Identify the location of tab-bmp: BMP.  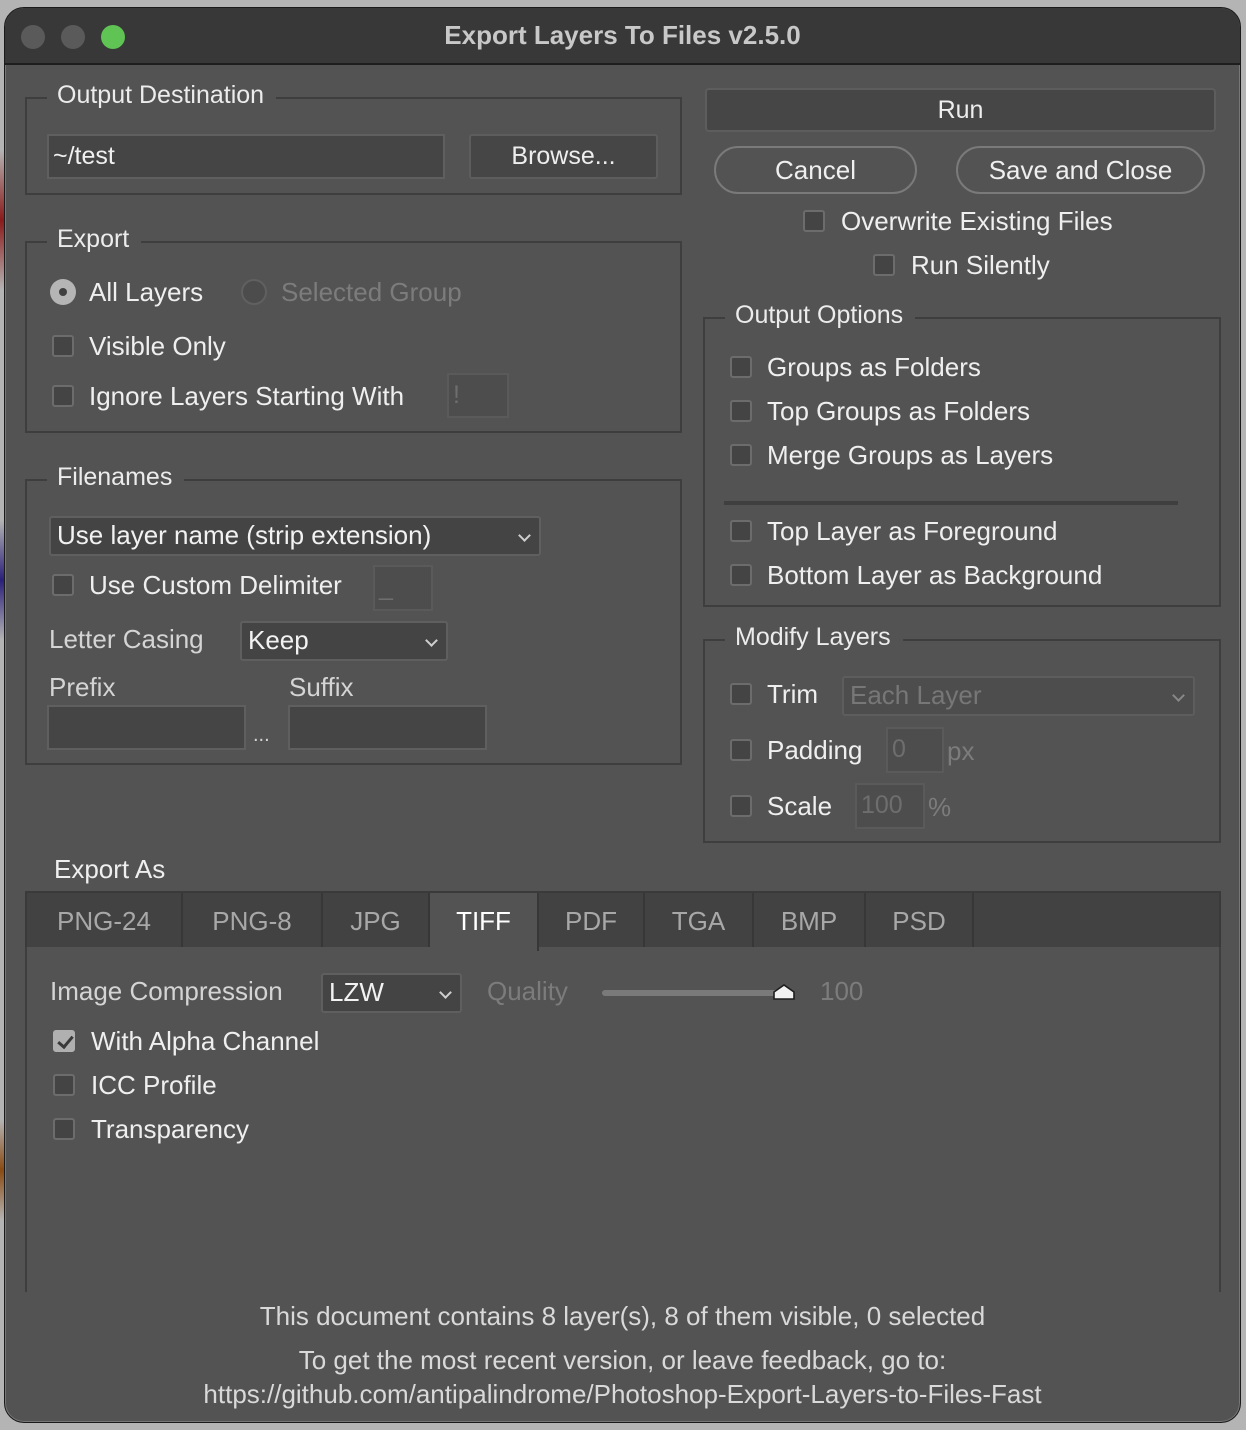
(810, 920).